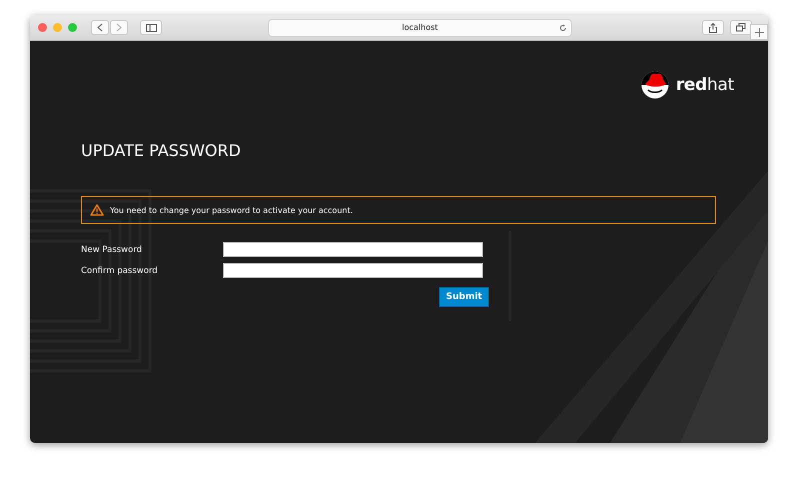 The width and height of the screenshot is (799, 490). I want to click on share-icon, so click(713, 27).